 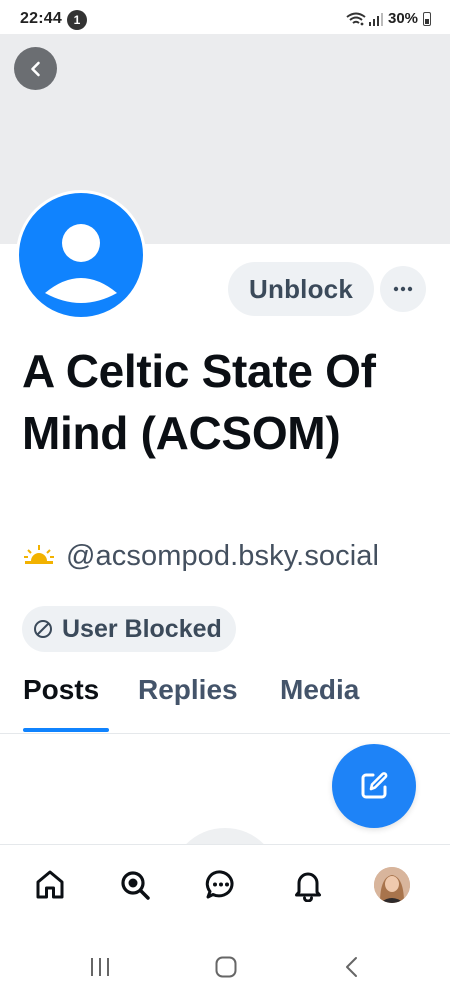 What do you see at coordinates (39, 554) in the screenshot?
I see `sunrise-icon` at bounding box center [39, 554].